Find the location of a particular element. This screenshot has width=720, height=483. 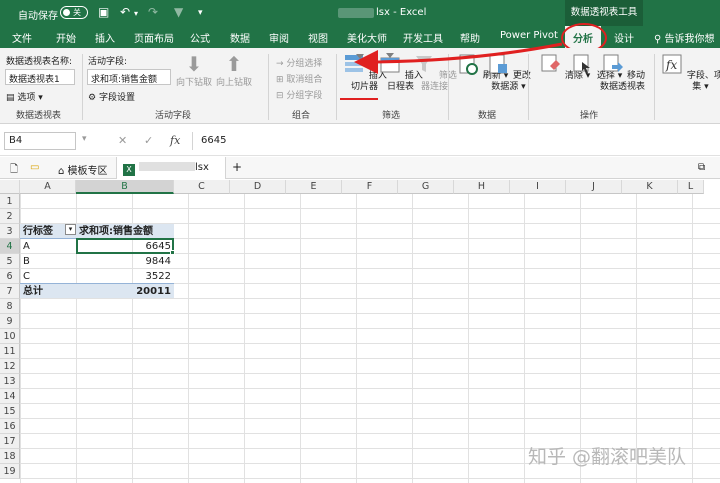

row-header-17: 17 is located at coordinates (10, 441).